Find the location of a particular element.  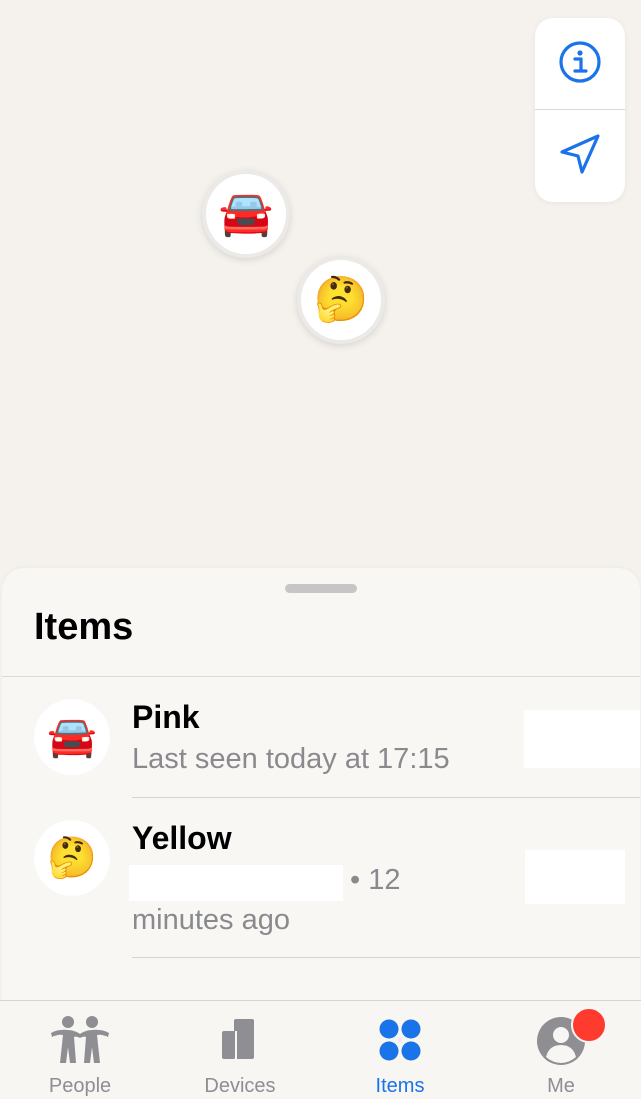

item-avatar: 🤔 is located at coordinates (72, 858).